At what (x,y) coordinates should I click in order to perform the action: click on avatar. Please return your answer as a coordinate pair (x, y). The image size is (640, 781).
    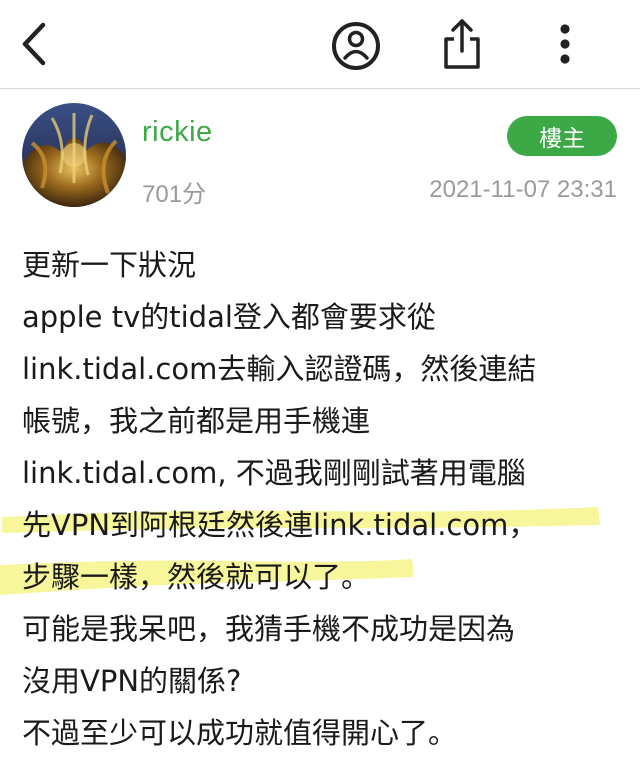
    Looking at the image, I should click on (74, 155).